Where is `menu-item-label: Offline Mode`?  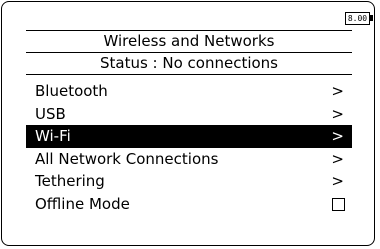
menu-item-label: Offline Mode is located at coordinates (82, 203).